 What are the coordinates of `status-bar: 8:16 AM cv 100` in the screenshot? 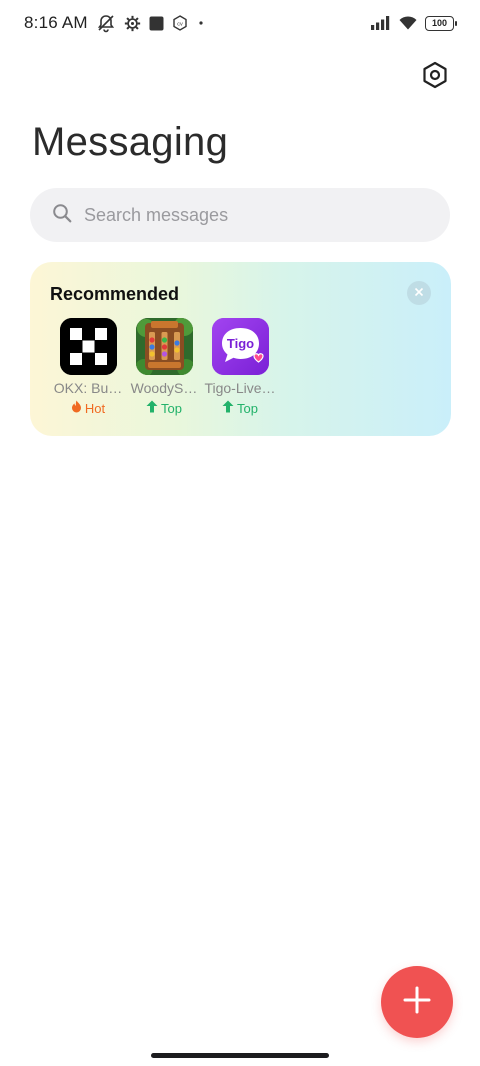 It's located at (240, 23).